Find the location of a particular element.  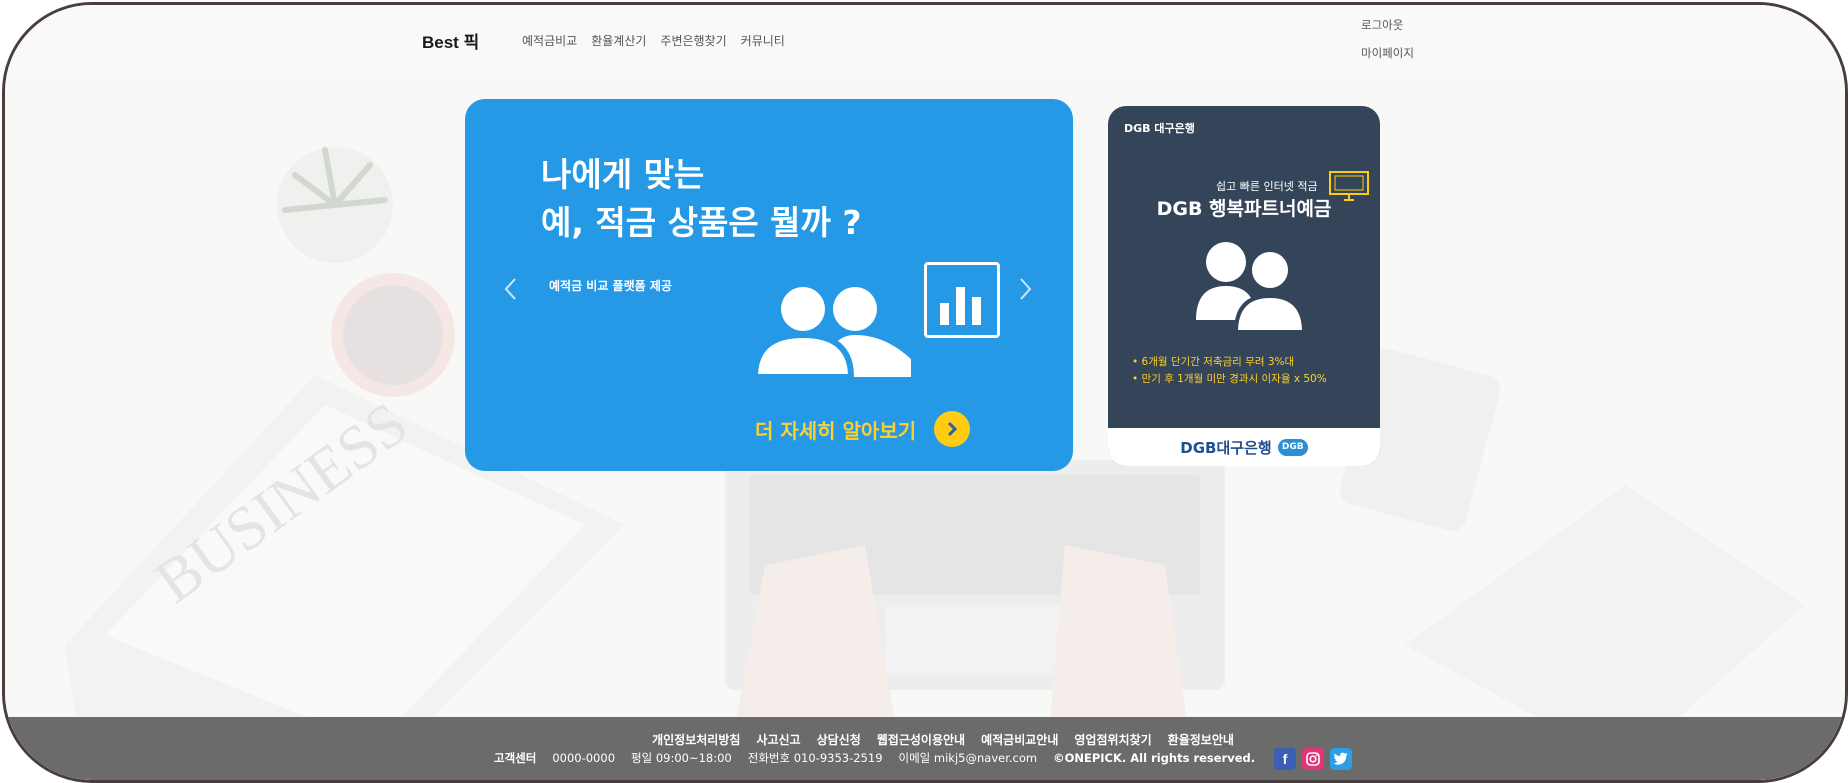

footer-link-accessibility: 웹접근성이용안내 is located at coordinates (921, 739).